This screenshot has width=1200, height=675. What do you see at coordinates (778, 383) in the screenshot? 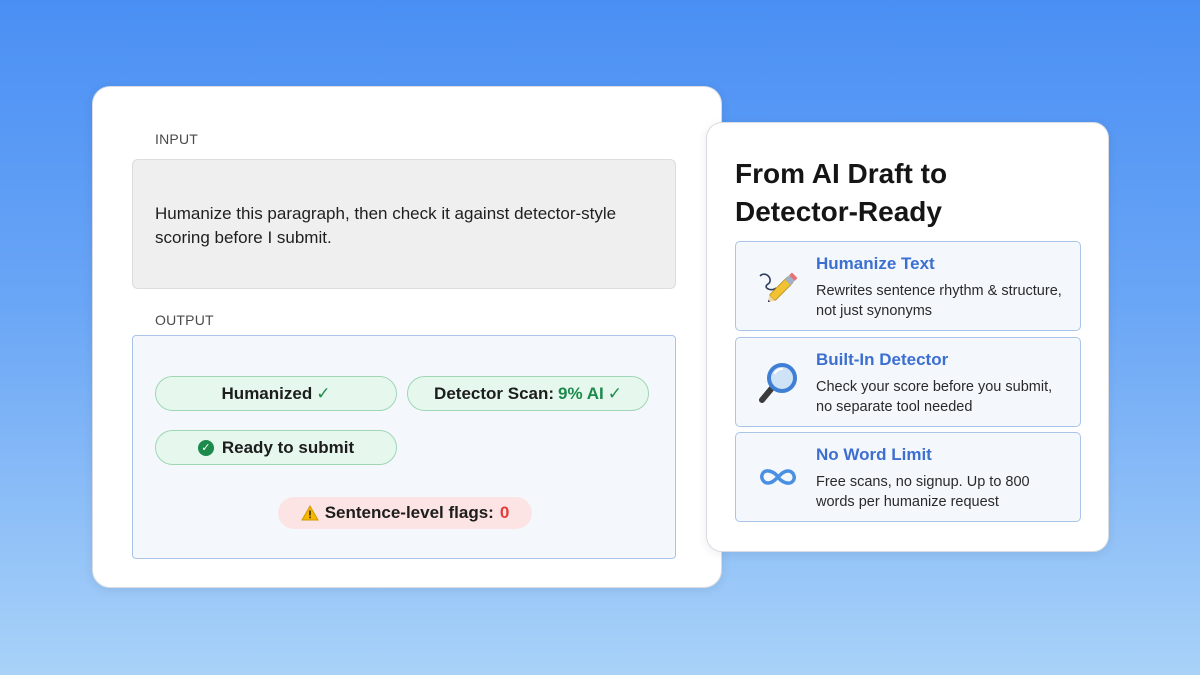
I see `magnifier-icon` at bounding box center [778, 383].